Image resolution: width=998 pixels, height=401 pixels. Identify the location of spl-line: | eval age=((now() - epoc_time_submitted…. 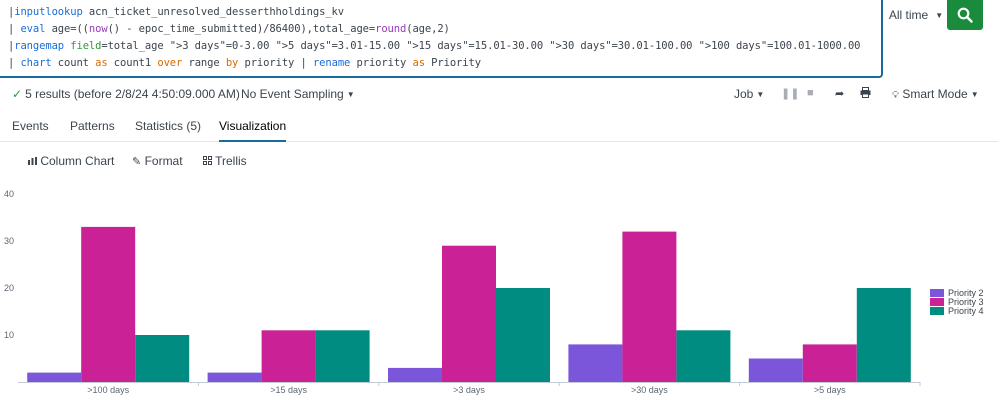
(444, 29).